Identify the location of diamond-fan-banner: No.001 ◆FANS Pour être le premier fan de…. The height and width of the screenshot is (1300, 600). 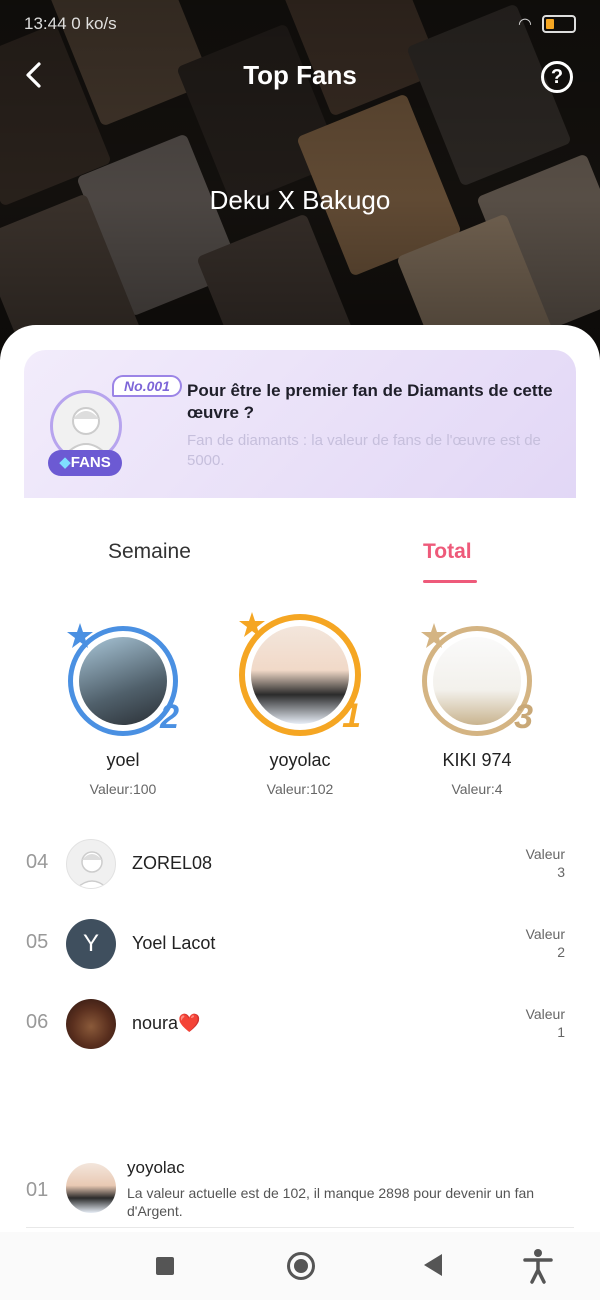
(300, 424).